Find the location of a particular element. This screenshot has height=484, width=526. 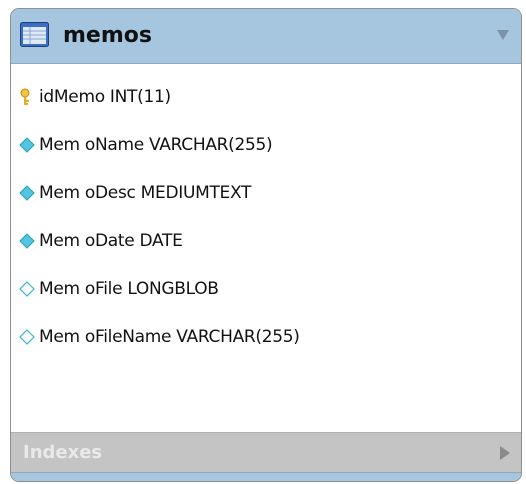

column-row: idMemo INT(11) is located at coordinates (95, 97).